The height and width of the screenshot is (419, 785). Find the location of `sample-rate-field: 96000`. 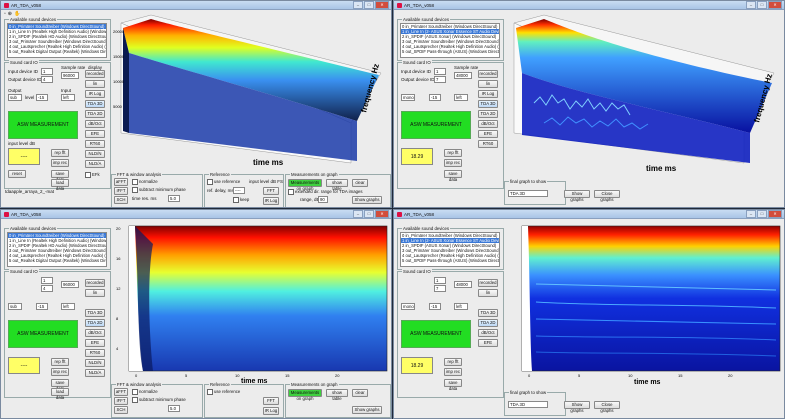

sample-rate-field: 96000 is located at coordinates (70, 75).